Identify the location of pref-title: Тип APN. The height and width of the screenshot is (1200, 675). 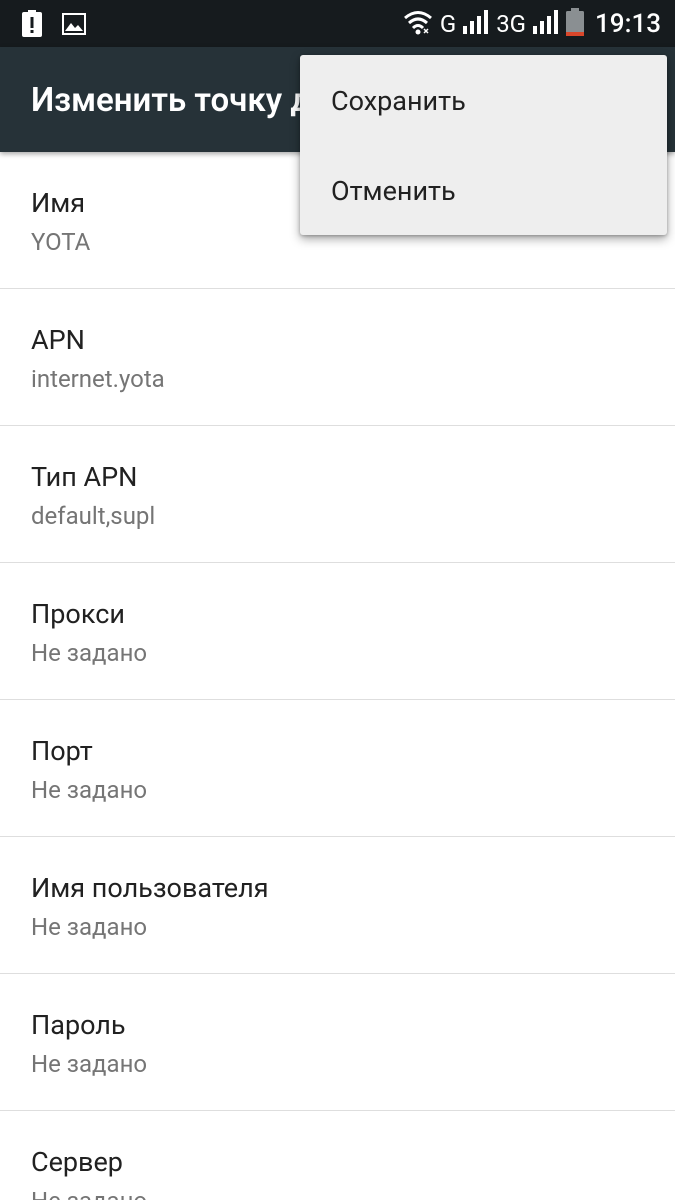
(84, 477).